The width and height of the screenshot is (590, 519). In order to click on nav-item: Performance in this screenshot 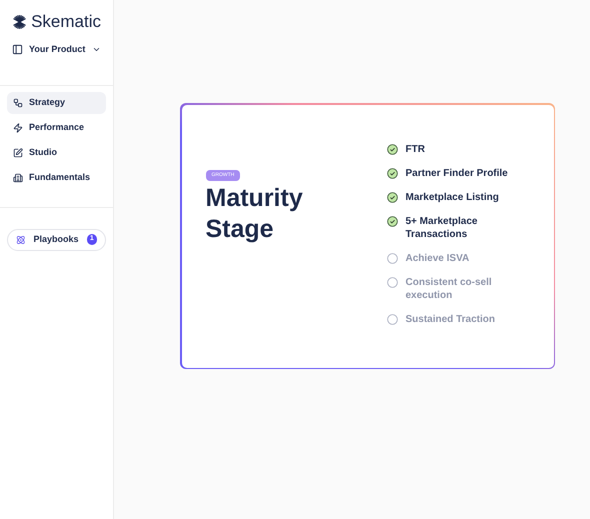, I will do `click(56, 127)`.